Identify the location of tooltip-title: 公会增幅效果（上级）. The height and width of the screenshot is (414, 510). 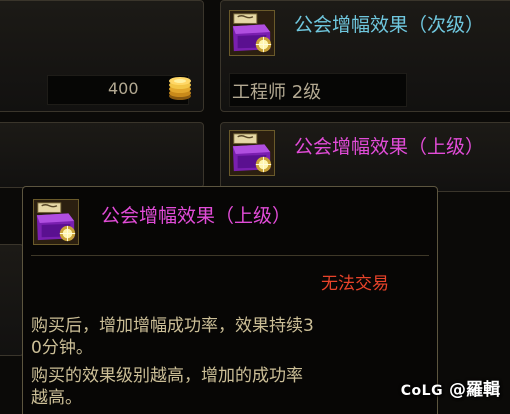
(196, 216).